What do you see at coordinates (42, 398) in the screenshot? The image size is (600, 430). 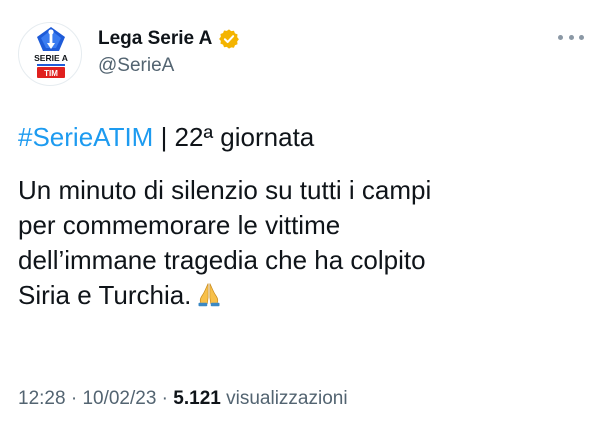 I see `tweet-time: 12:28` at bounding box center [42, 398].